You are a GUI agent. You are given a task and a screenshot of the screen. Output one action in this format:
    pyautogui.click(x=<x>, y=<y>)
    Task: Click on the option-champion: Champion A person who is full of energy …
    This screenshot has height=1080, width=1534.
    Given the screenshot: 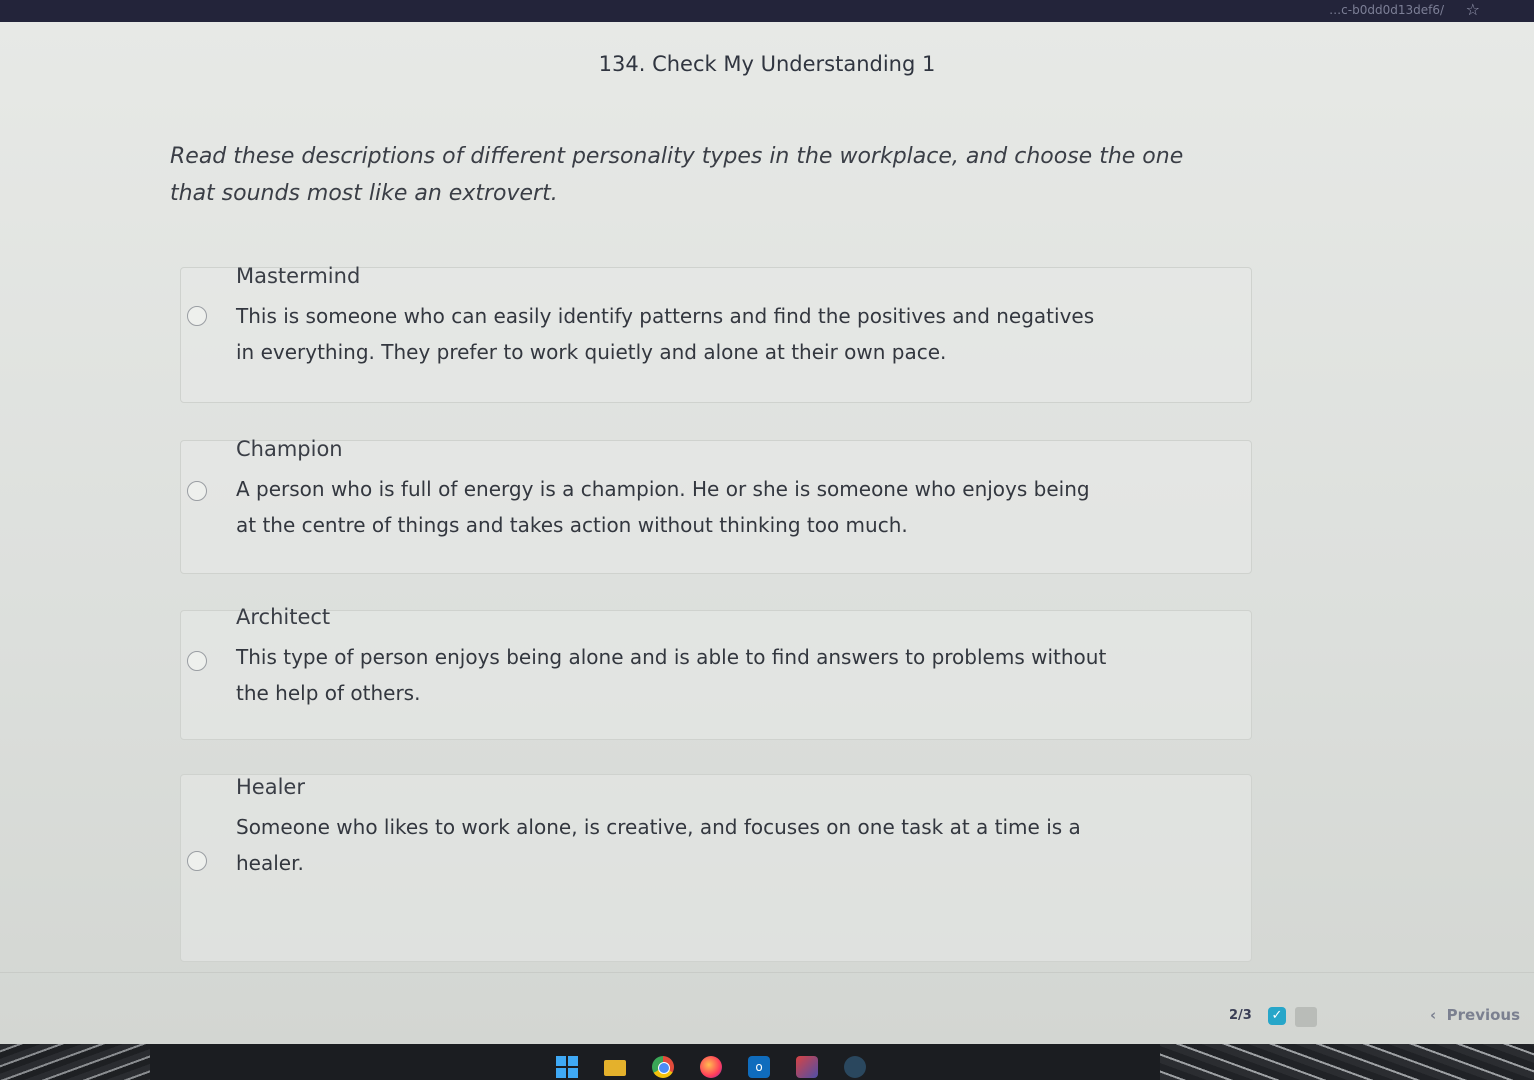 What is the action you would take?
    pyautogui.click(x=716, y=505)
    